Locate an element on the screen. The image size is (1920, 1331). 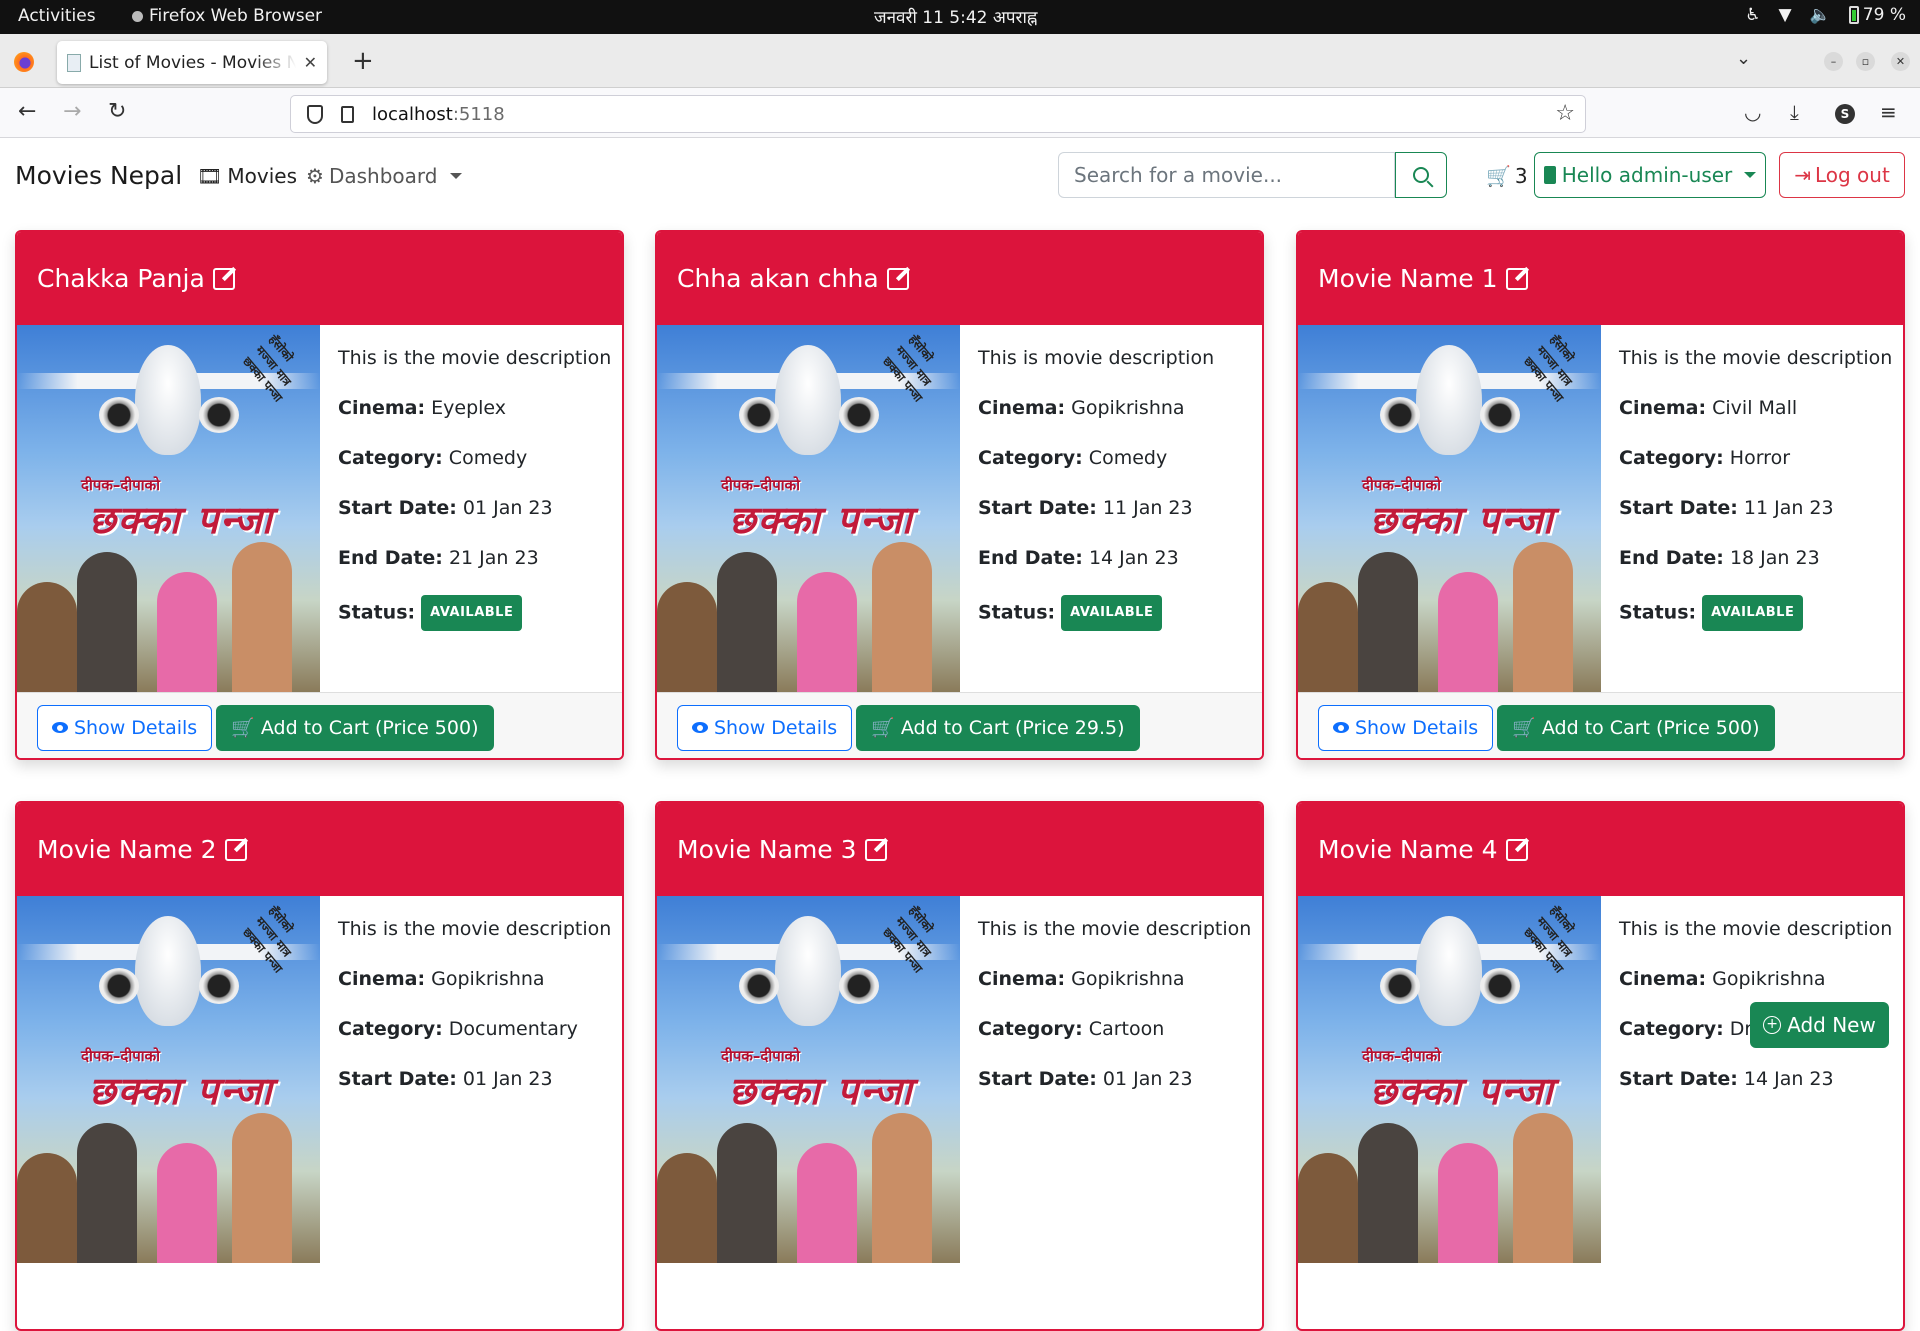
minimize-icon: – is located at coordinates (1833, 61).